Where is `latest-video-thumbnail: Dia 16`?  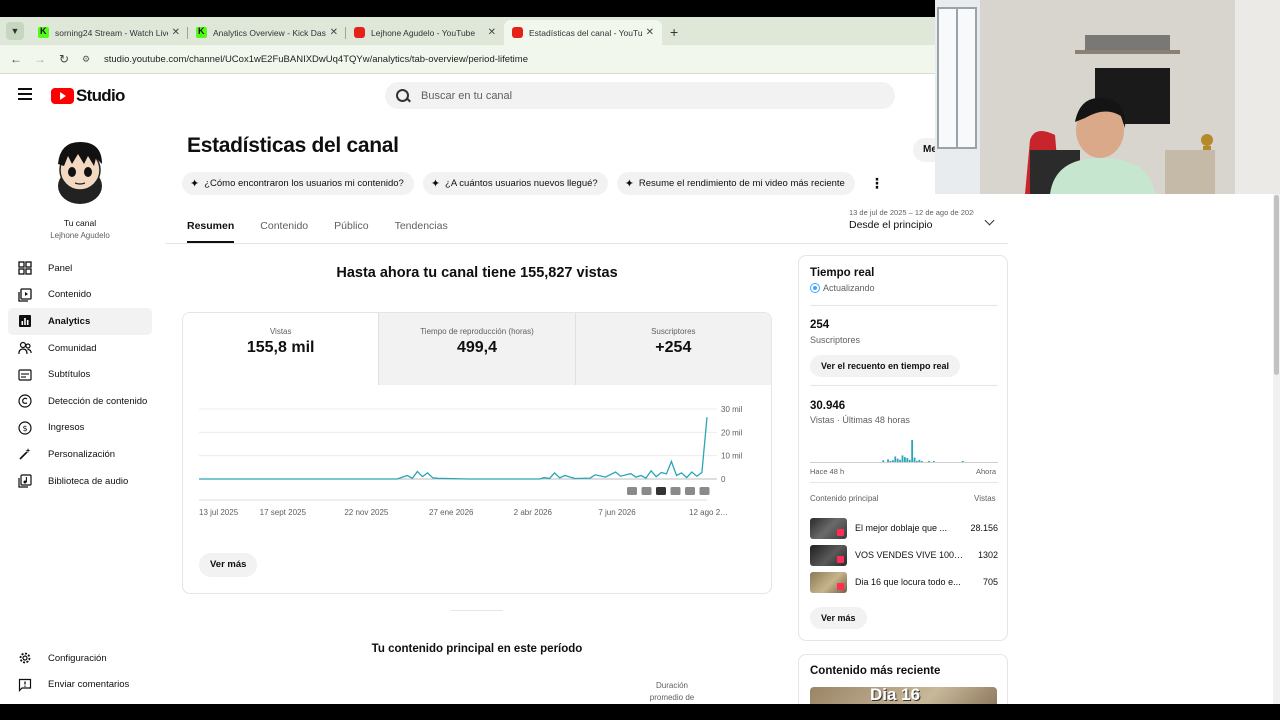 latest-video-thumbnail: Dia 16 is located at coordinates (903, 694).